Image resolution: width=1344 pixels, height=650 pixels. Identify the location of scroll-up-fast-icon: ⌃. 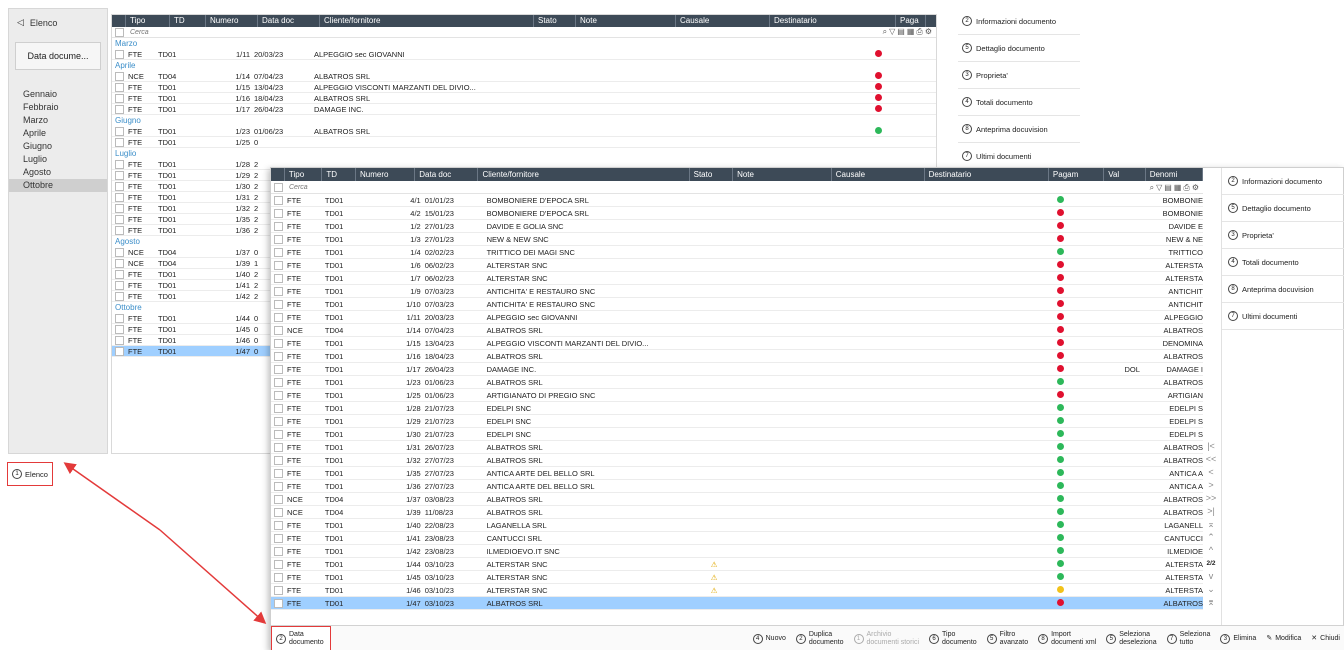
(1211, 537).